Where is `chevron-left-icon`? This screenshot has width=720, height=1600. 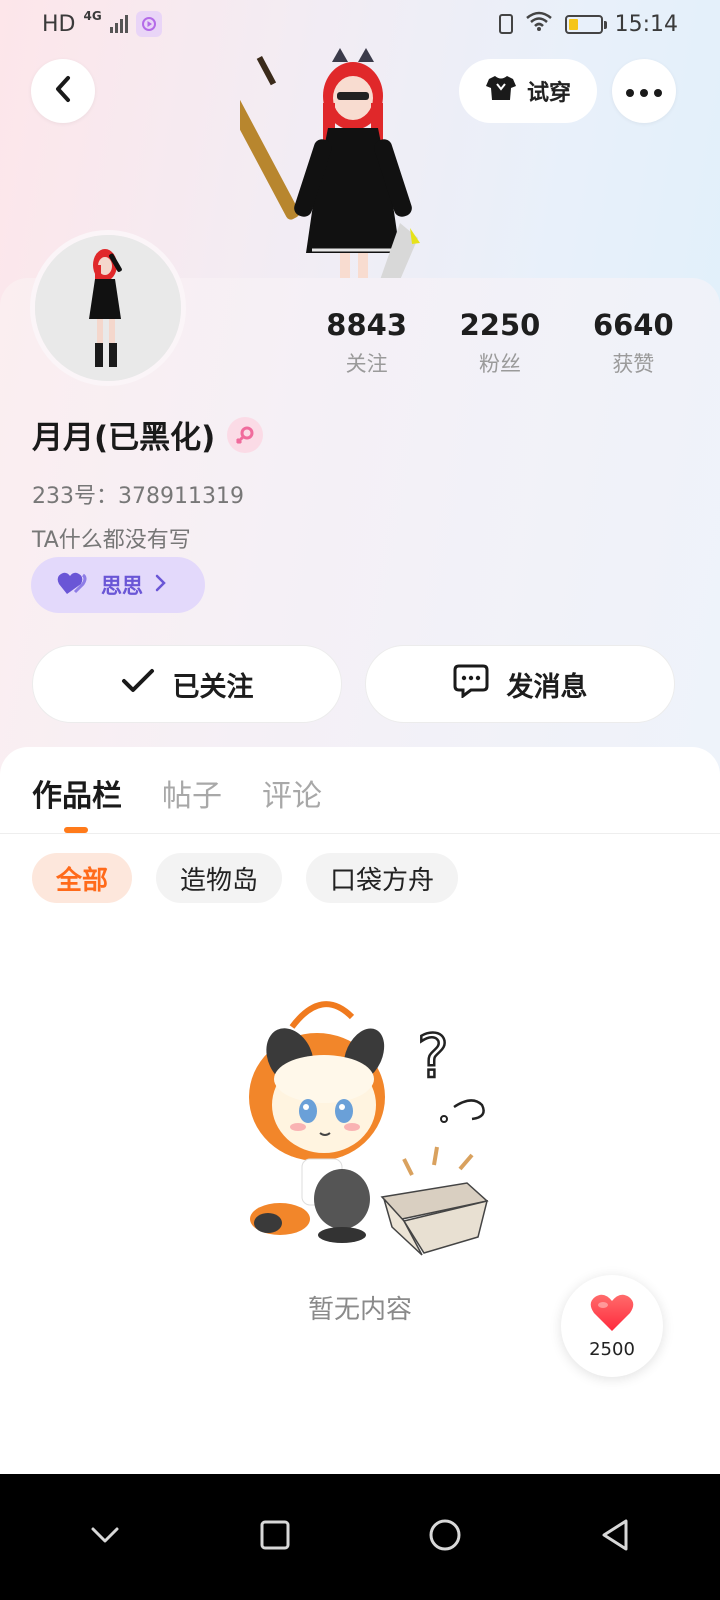
chevron-left-icon is located at coordinates (63, 91).